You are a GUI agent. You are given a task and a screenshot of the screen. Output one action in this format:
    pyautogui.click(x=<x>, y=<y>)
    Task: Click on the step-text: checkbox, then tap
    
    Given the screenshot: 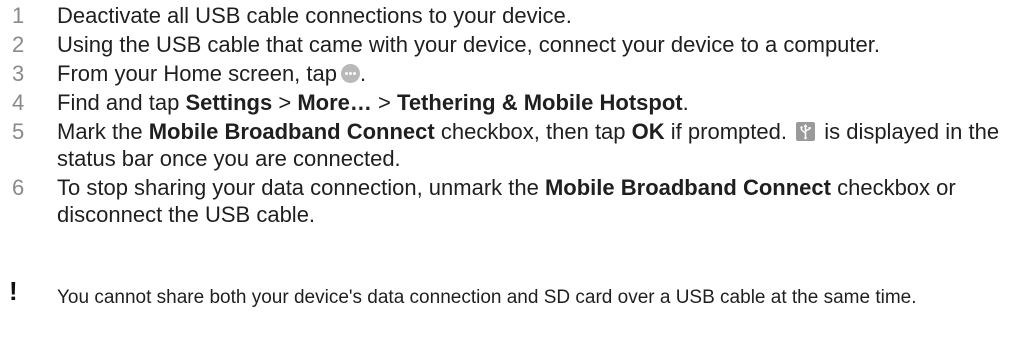 What is the action you would take?
    pyautogui.click(x=533, y=131)
    